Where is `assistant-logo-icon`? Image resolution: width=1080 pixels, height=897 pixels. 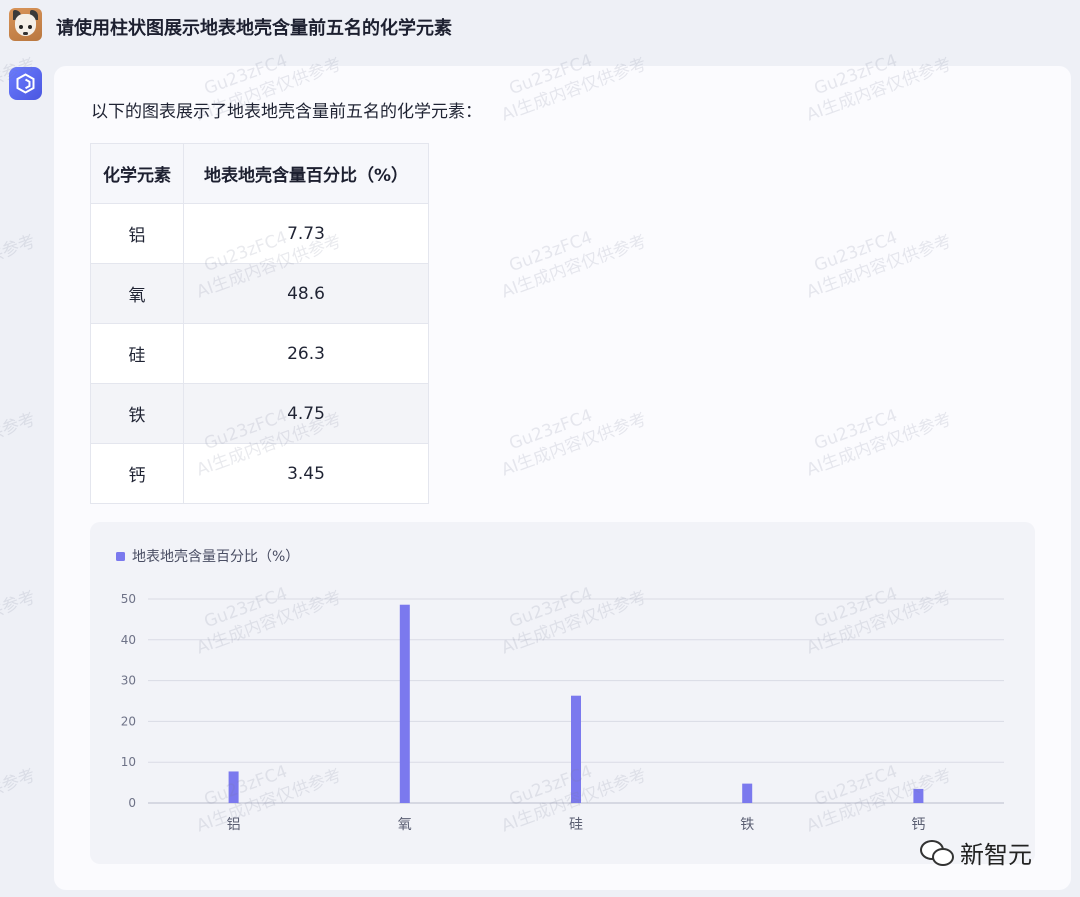
assistant-logo-icon is located at coordinates (25, 83).